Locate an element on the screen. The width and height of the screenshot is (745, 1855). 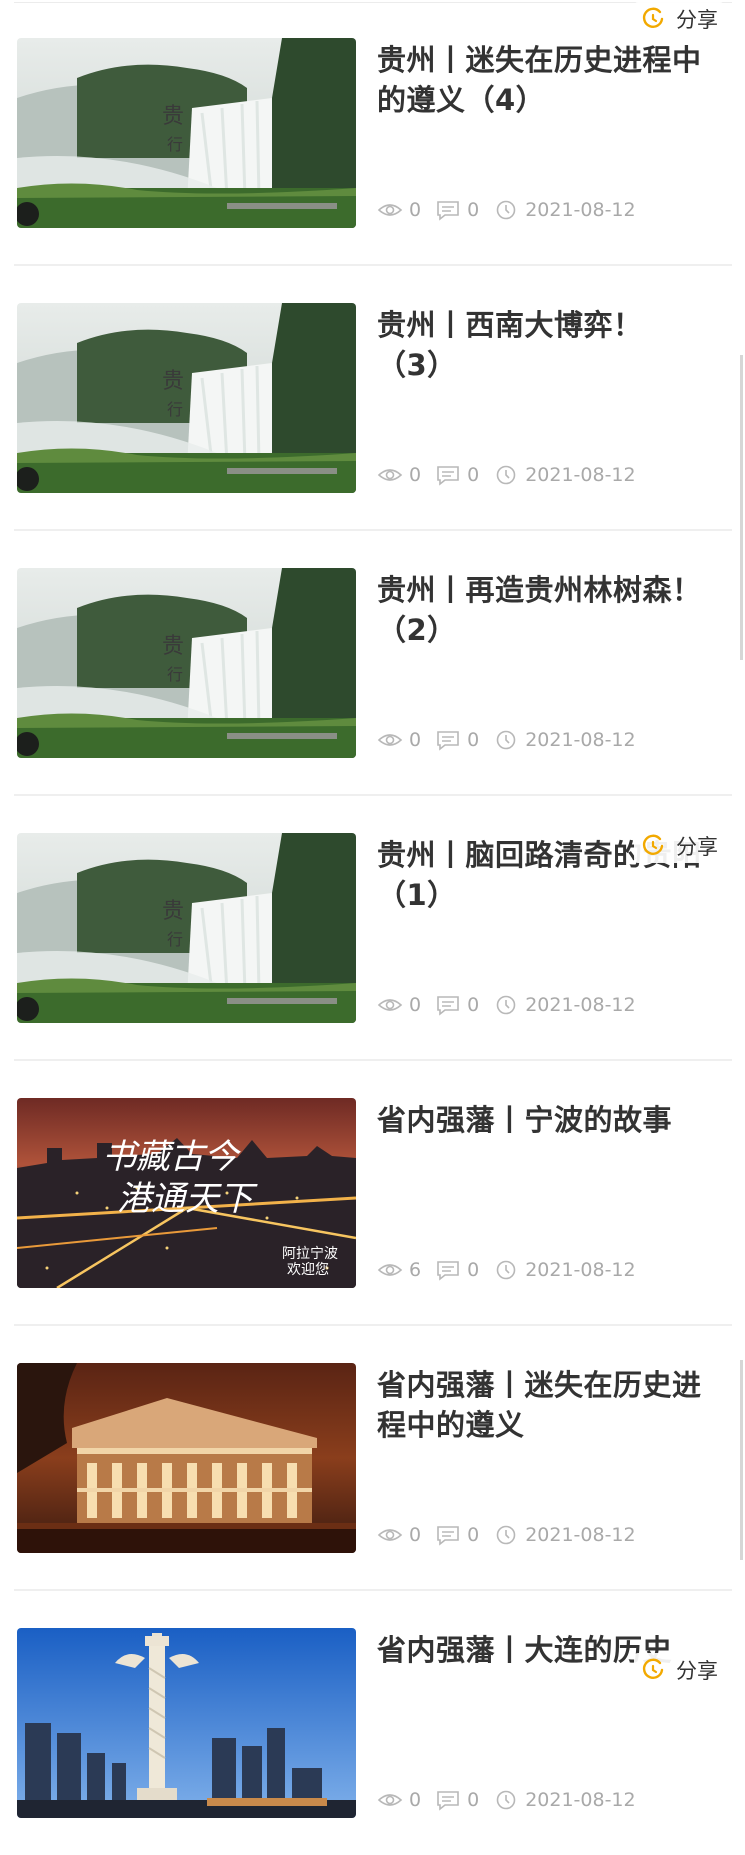
city-night-image: 书藏古今 港通天下 阿拉宁波 欢迎您 is located at coordinates (186, 1193).